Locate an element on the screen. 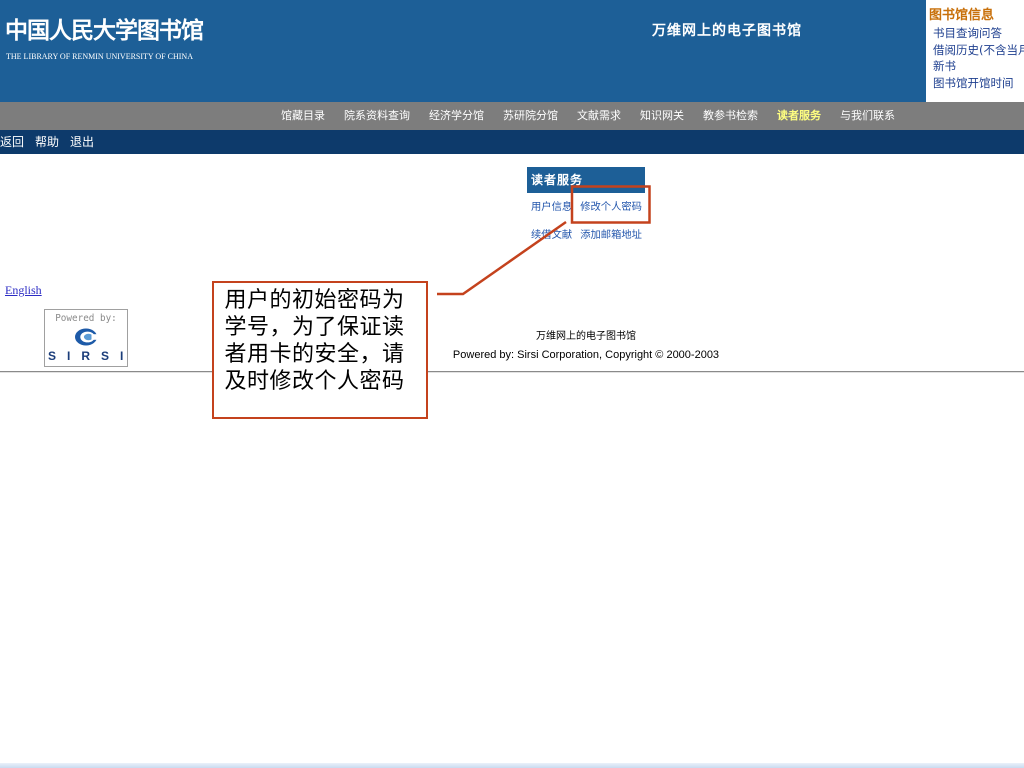  sirsi-logo: Powered by: SIRSI is located at coordinates (86, 338).